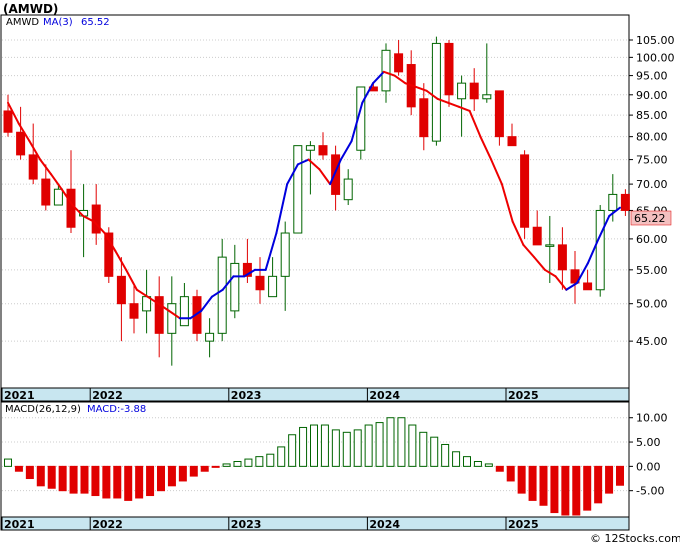  I want to click on price-tick-label: 55.00, so click(652, 270).